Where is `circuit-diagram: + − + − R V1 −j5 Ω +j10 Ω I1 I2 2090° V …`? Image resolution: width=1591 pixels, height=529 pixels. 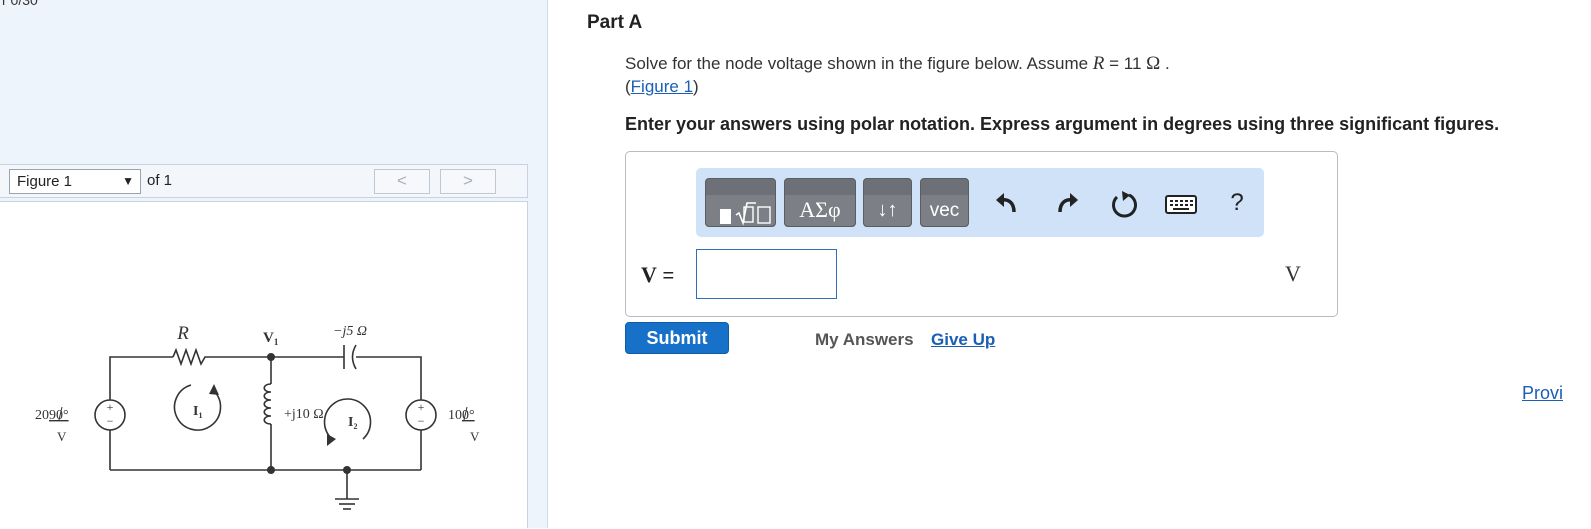 circuit-diagram: + − + − R V1 −j5 Ω +j10 Ω I1 I2 2090° V … is located at coordinates (257, 416).